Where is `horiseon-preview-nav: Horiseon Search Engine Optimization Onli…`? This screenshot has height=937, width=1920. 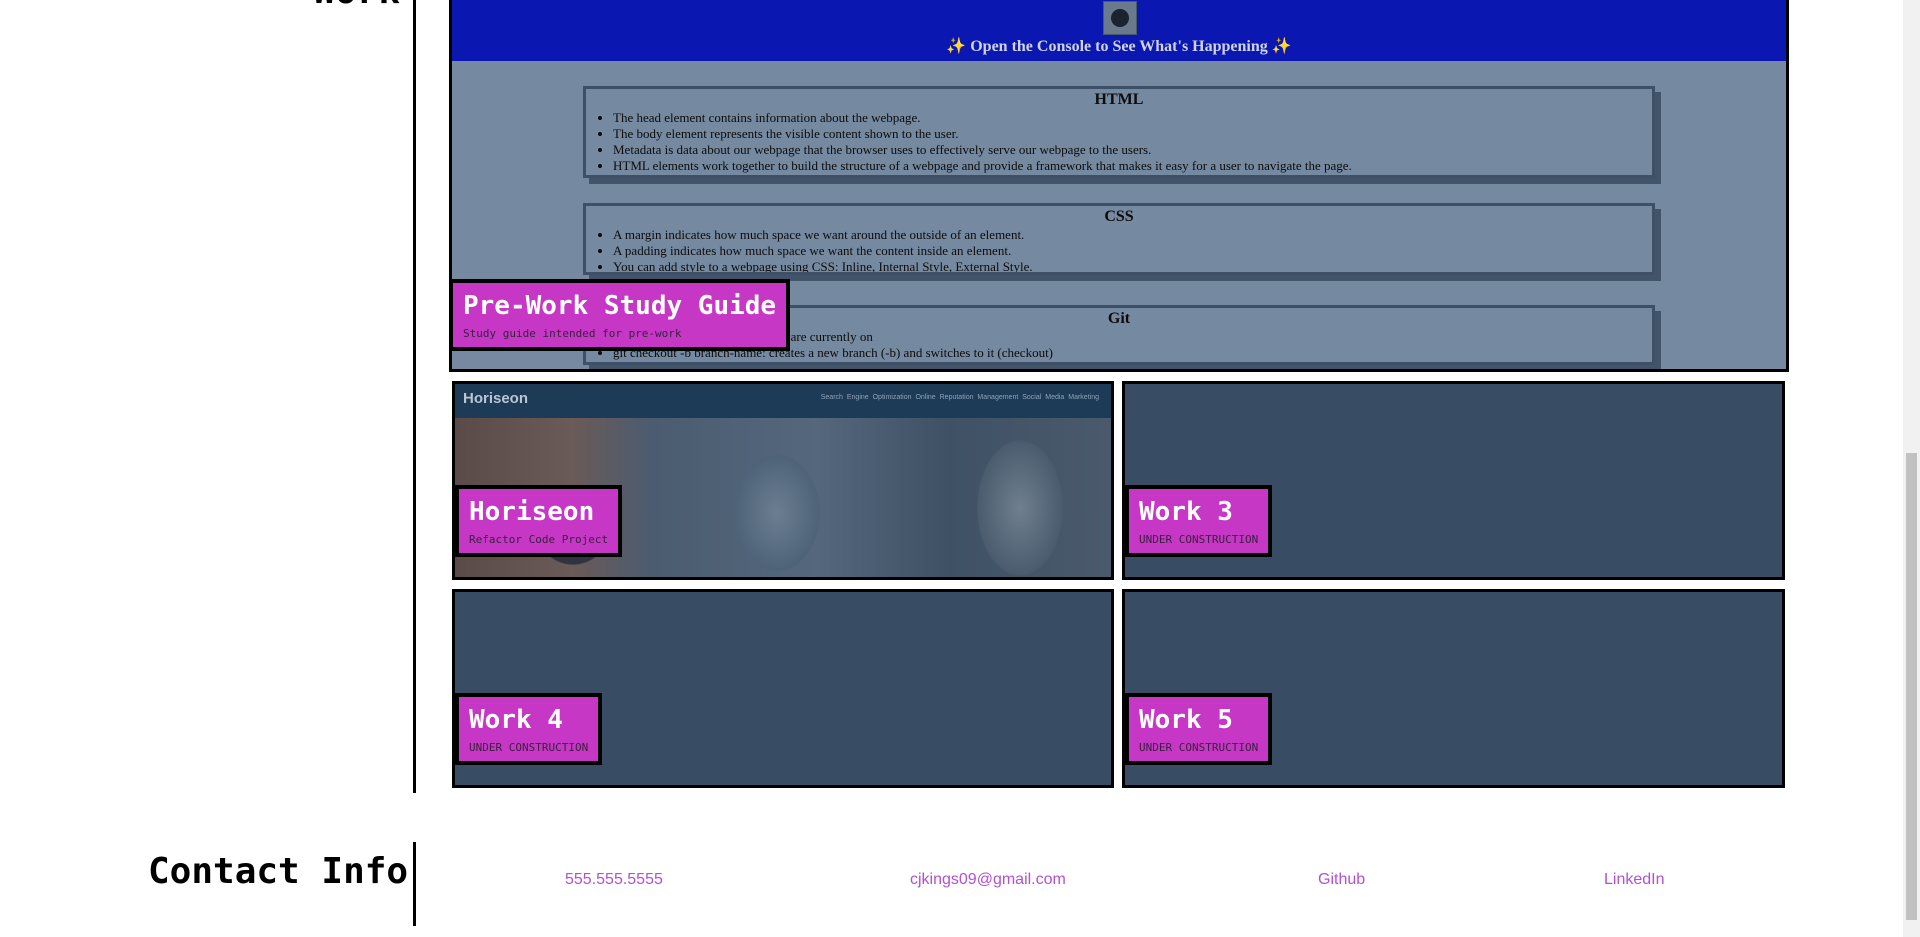
horiseon-preview-nav: Horiseon Search Engine Optimization Onli… is located at coordinates (783, 401).